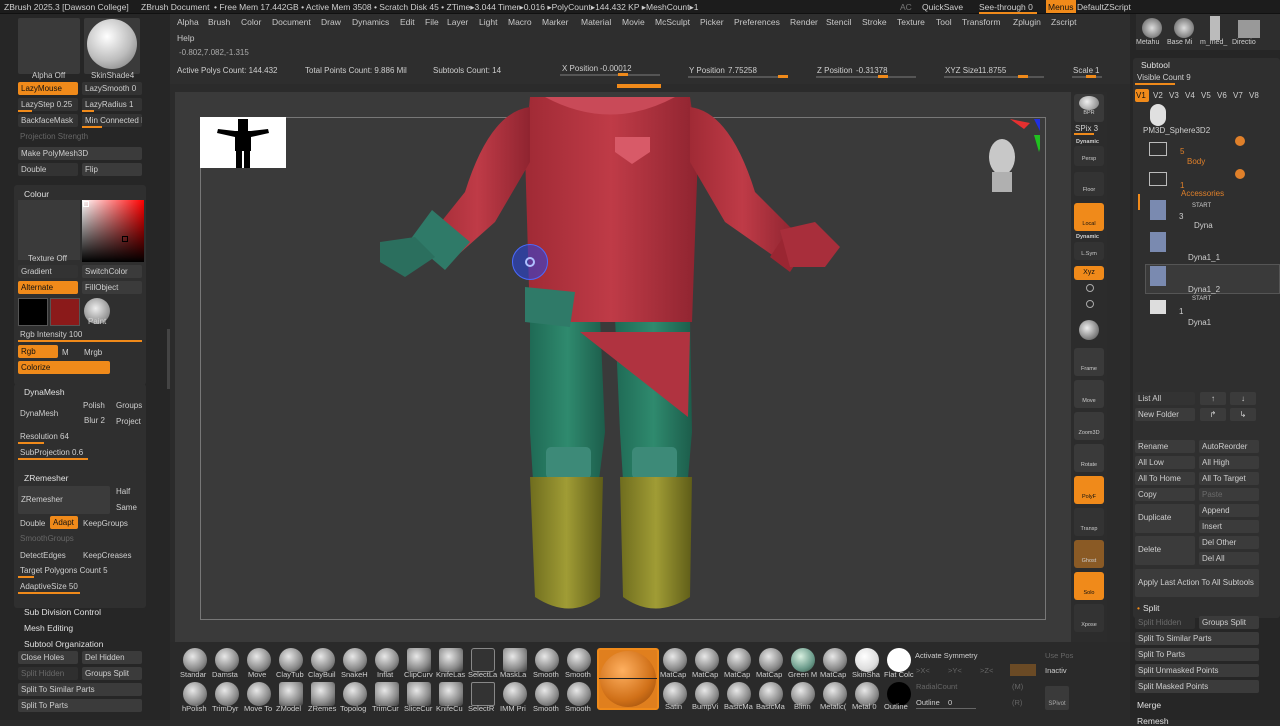 The height and width of the screenshot is (726, 1280). What do you see at coordinates (1243, 398) in the screenshot?
I see `move-down-arrow-icon: ↓` at bounding box center [1243, 398].